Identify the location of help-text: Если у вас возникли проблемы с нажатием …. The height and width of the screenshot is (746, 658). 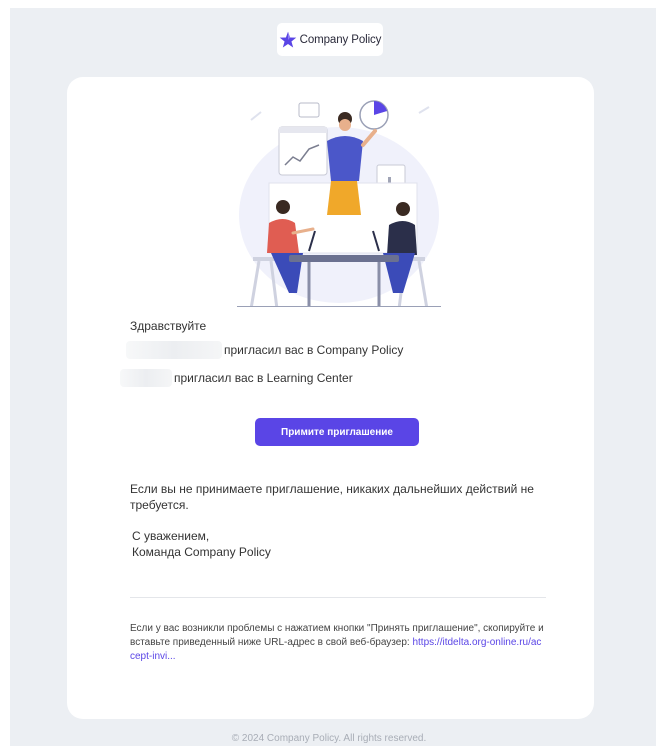
(338, 643).